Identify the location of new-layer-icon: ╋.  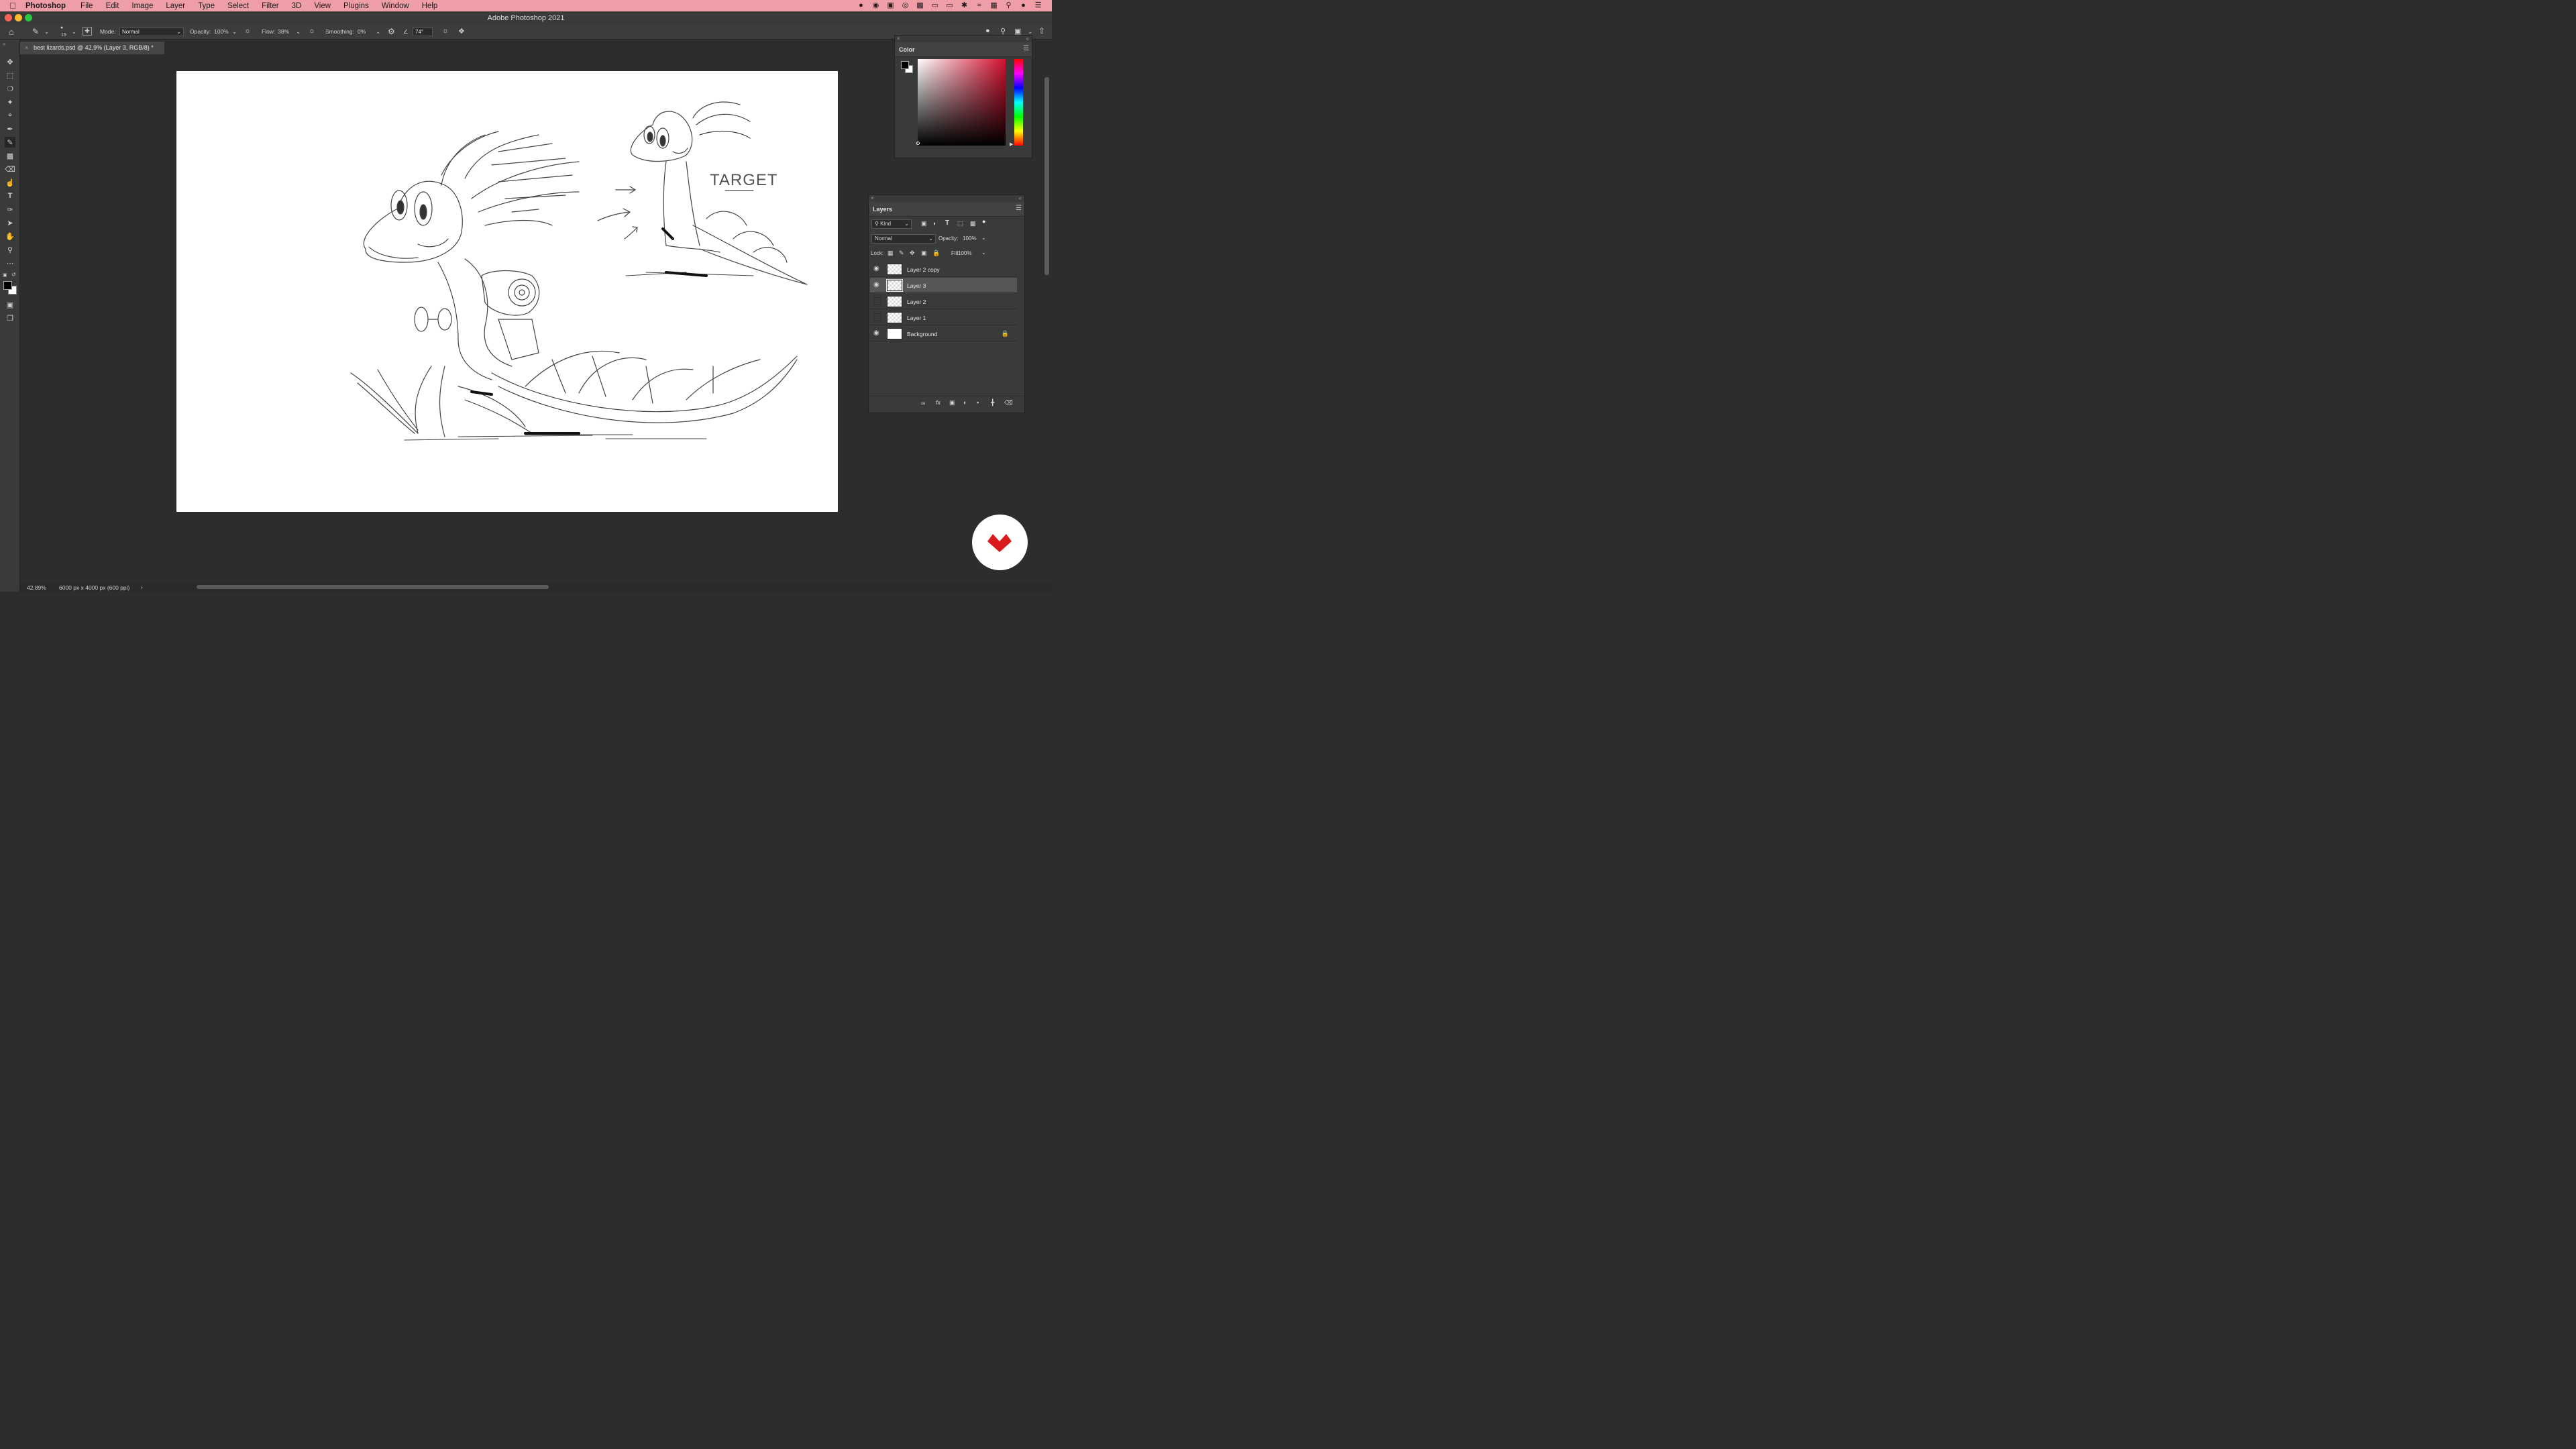
(992, 403).